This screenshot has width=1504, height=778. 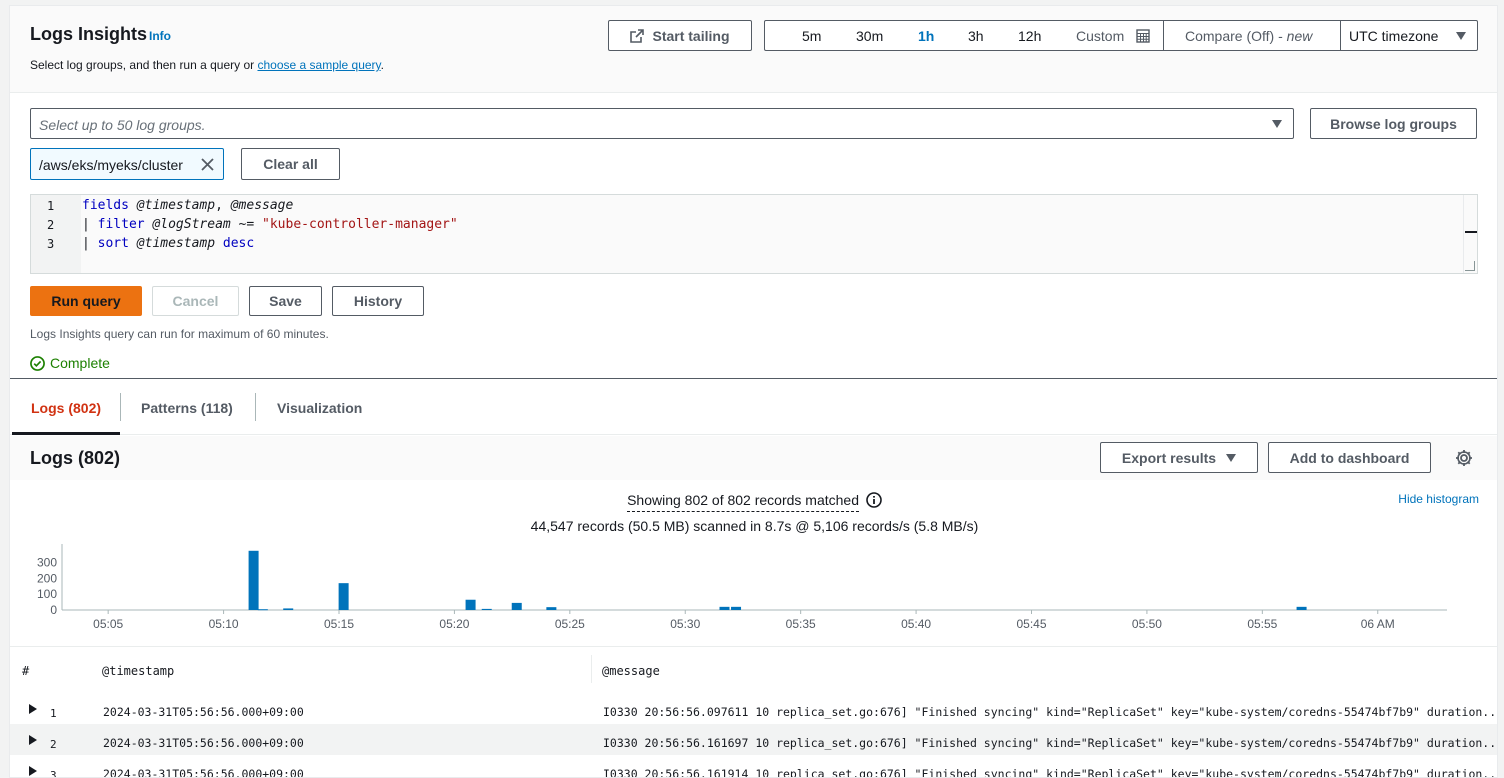 What do you see at coordinates (53, 713) in the screenshot?
I see `row-index: 1` at bounding box center [53, 713].